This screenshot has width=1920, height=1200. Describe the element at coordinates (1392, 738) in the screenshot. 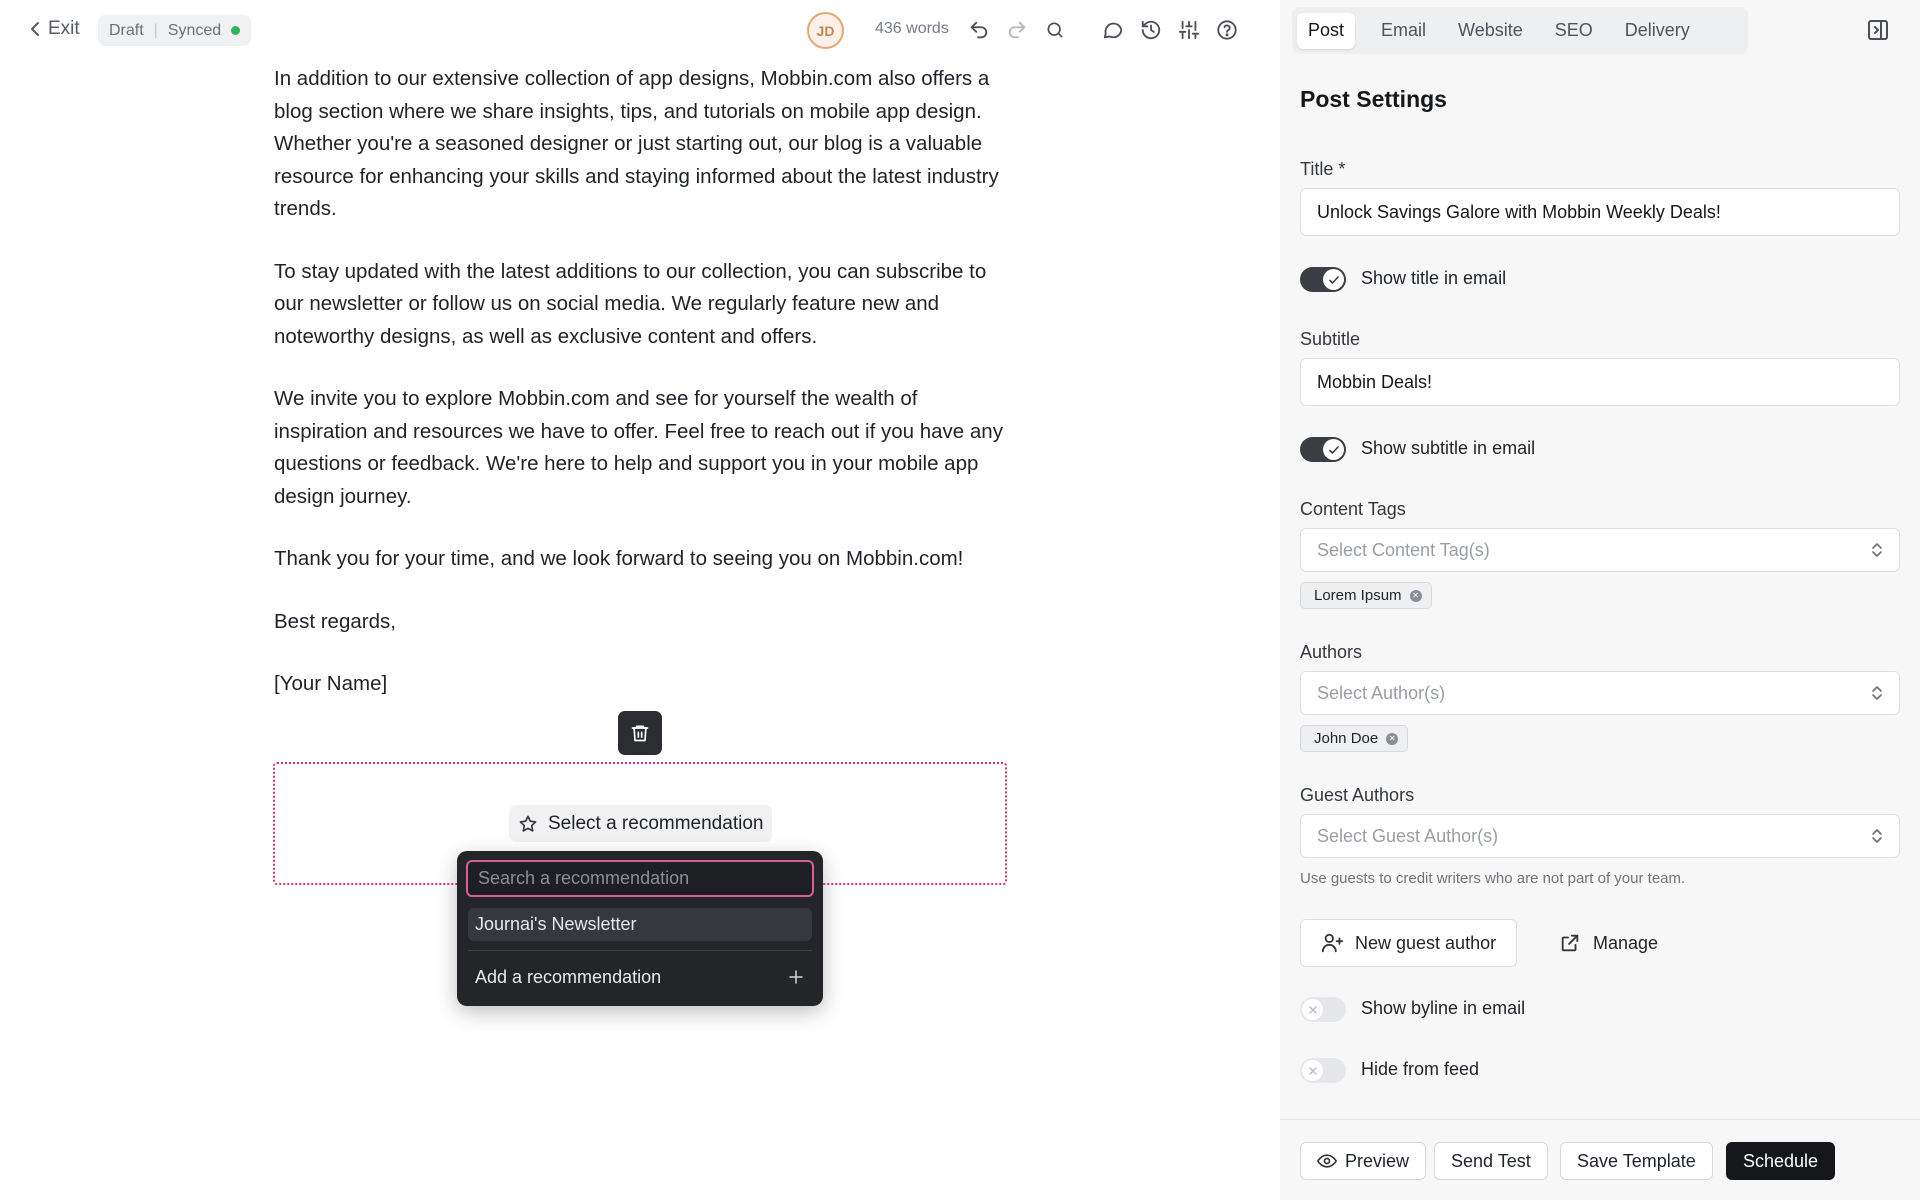

I see `remove-author-icon: ✕` at that location.